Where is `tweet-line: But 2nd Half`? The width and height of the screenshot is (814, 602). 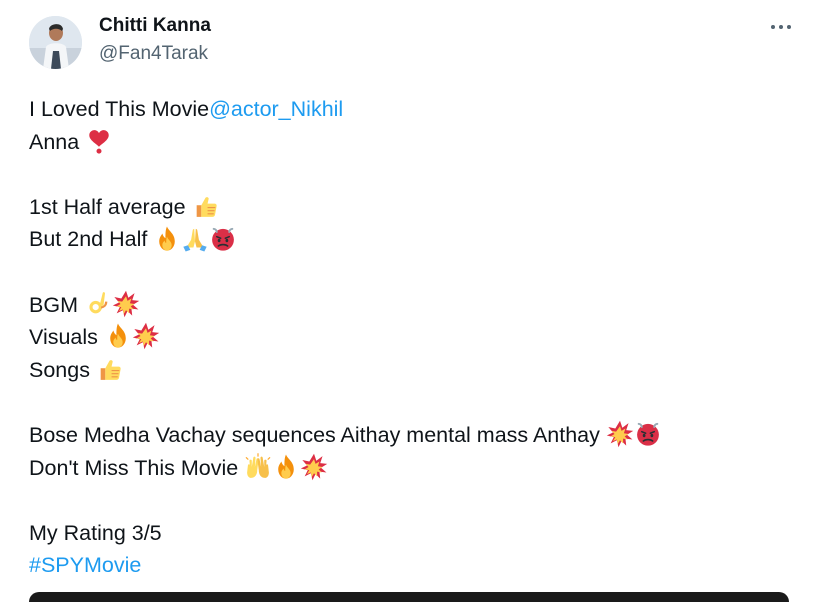
tweet-line: But 2nd Half is located at coordinates (409, 239).